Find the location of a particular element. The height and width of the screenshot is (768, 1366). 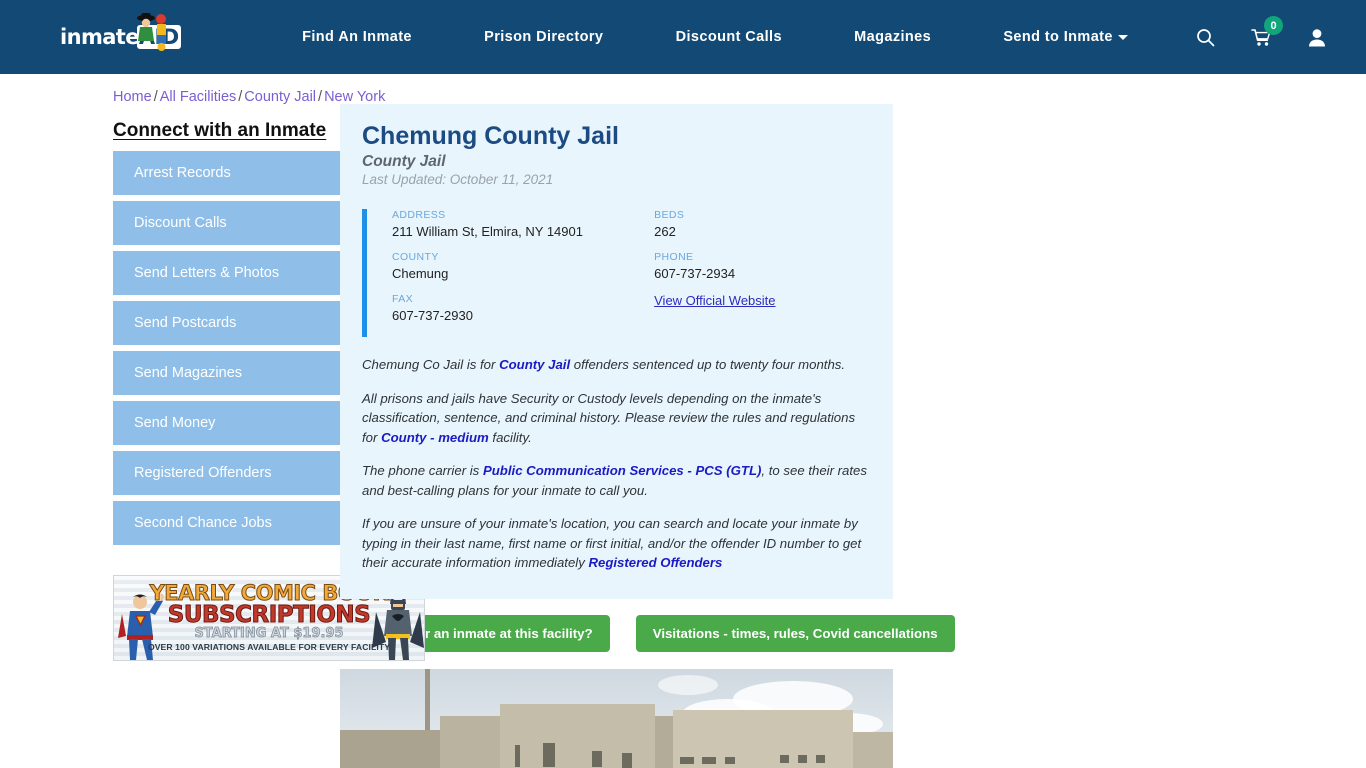

nav-link-magazines: Magazines is located at coordinates (892, 37).